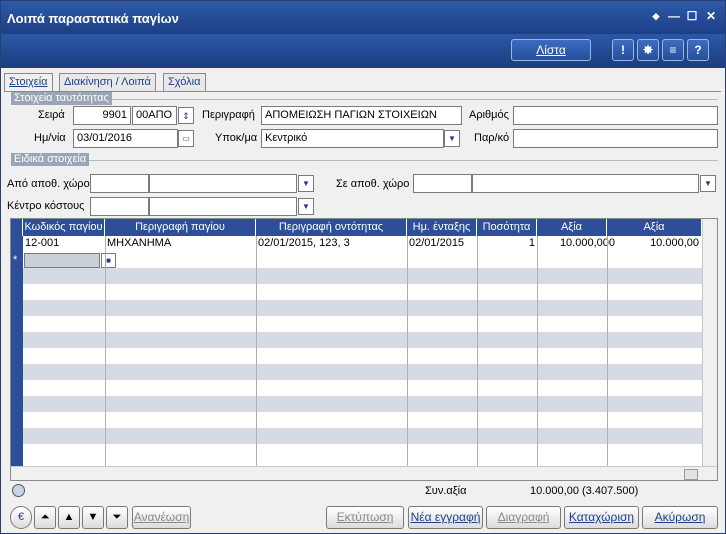  Describe the element at coordinates (61, 98) in the screenshot. I see `identity-section-title: Στοιχεία ταυτότητας` at that location.